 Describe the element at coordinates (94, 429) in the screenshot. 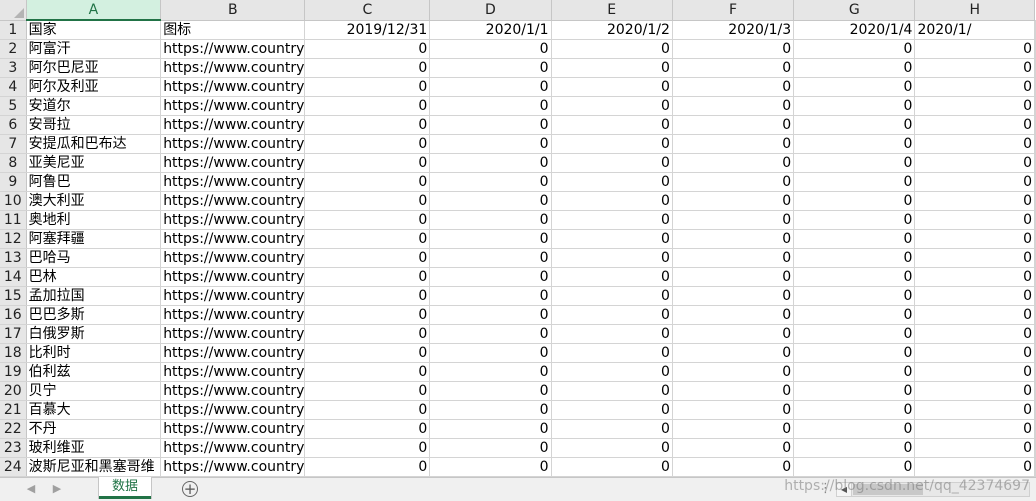

I see `cell-country: 不丹` at that location.